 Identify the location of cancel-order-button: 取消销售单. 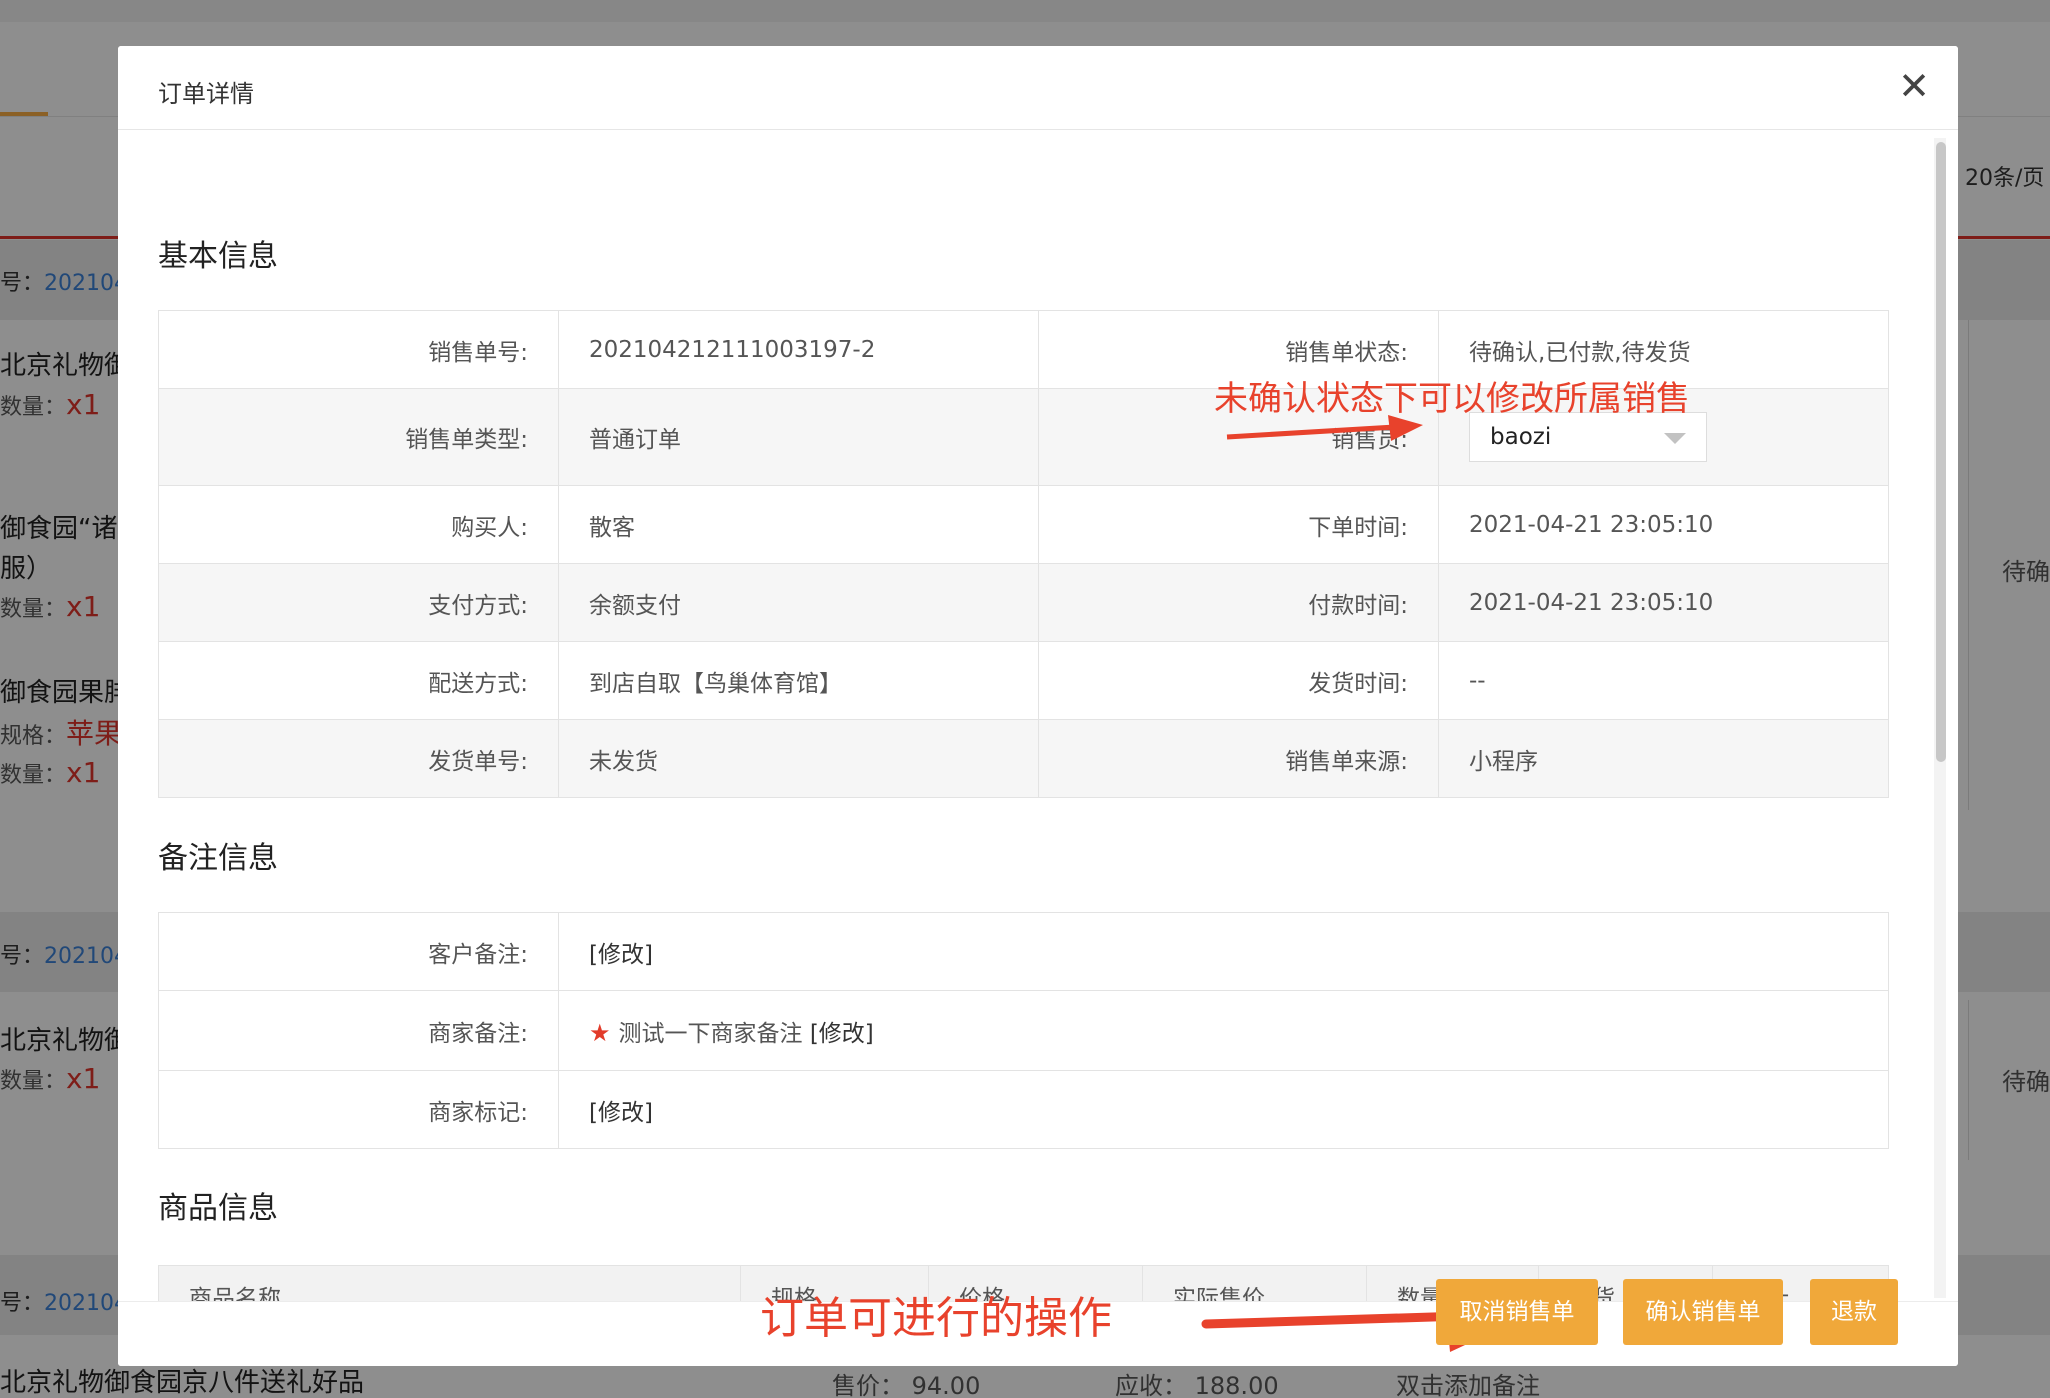
(1517, 1312).